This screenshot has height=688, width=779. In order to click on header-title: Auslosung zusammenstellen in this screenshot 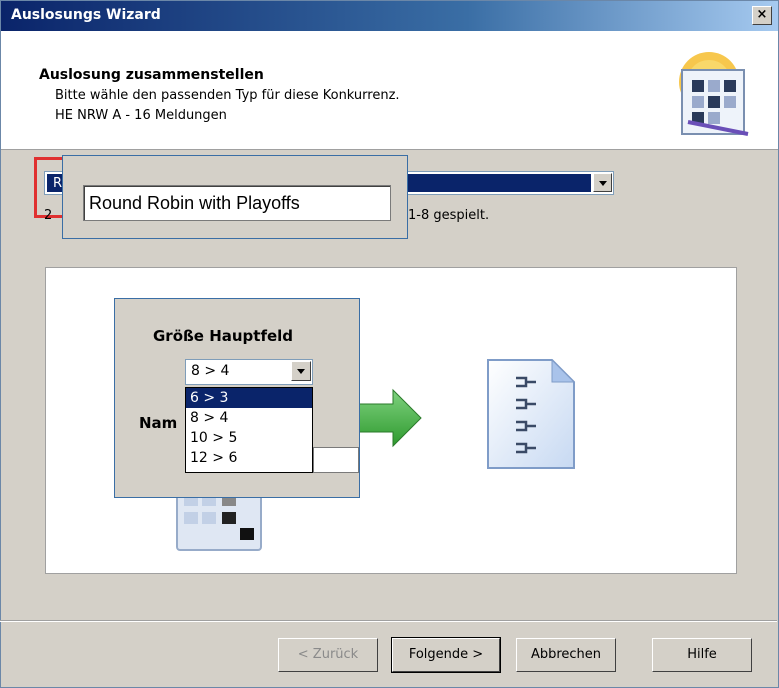, I will do `click(151, 75)`.